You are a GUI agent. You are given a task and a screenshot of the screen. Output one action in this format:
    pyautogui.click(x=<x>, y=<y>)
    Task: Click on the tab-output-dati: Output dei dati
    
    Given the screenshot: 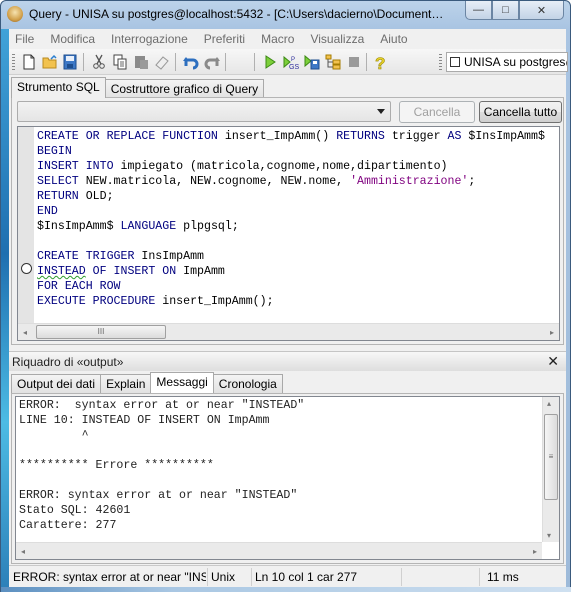 What is the action you would take?
    pyautogui.click(x=56, y=383)
    